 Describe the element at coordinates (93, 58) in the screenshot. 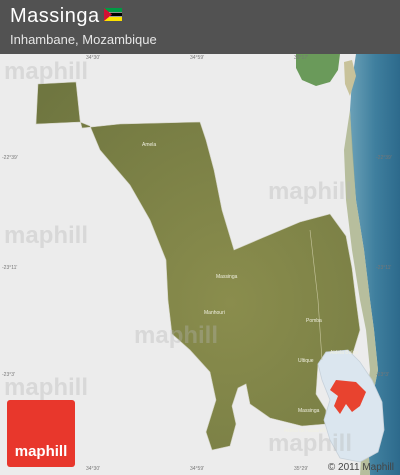

I see `grid-label-top: 34°30'` at that location.